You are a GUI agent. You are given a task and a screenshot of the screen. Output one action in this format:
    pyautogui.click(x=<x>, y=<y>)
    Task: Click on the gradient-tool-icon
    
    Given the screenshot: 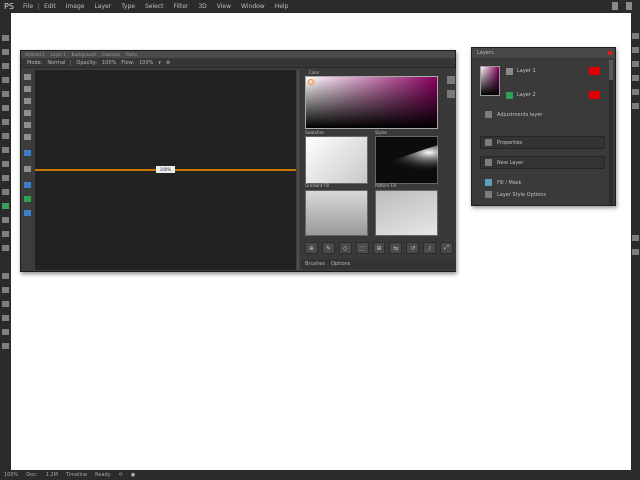 What is the action you would take?
    pyautogui.click(x=5, y=150)
    